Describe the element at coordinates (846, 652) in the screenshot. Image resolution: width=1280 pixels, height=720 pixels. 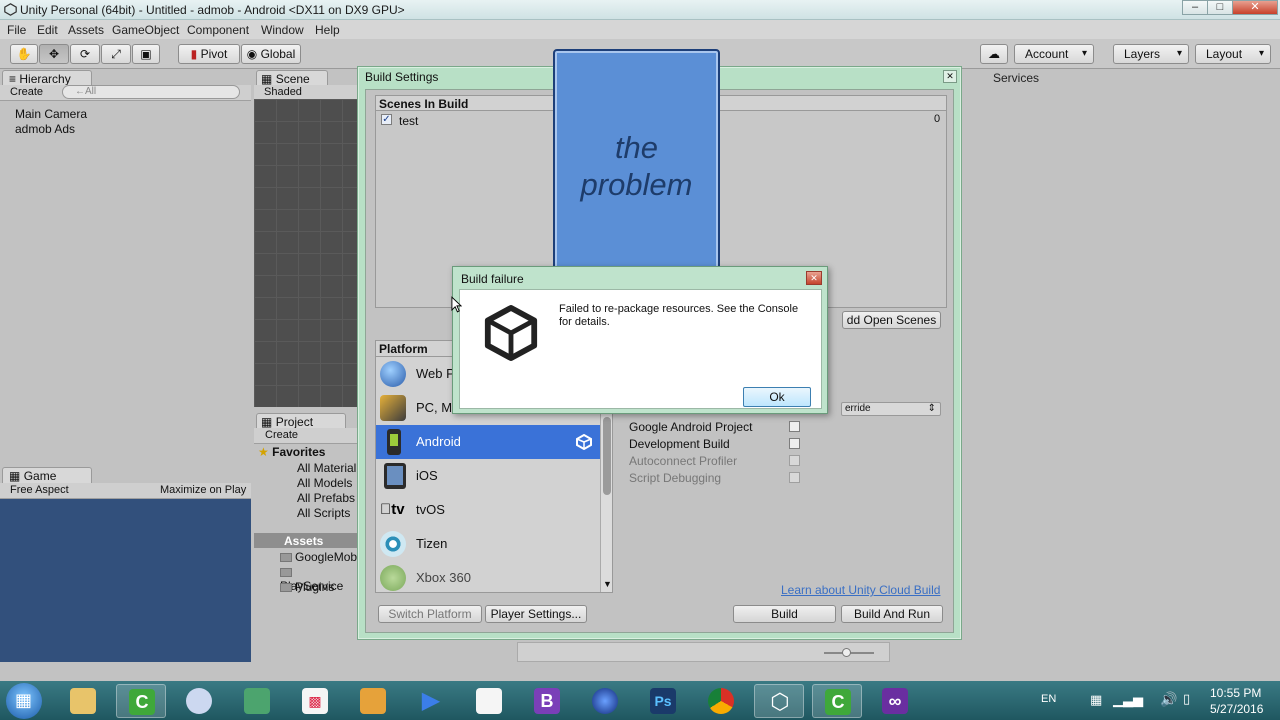
I see `zoom-slider-handle` at that location.